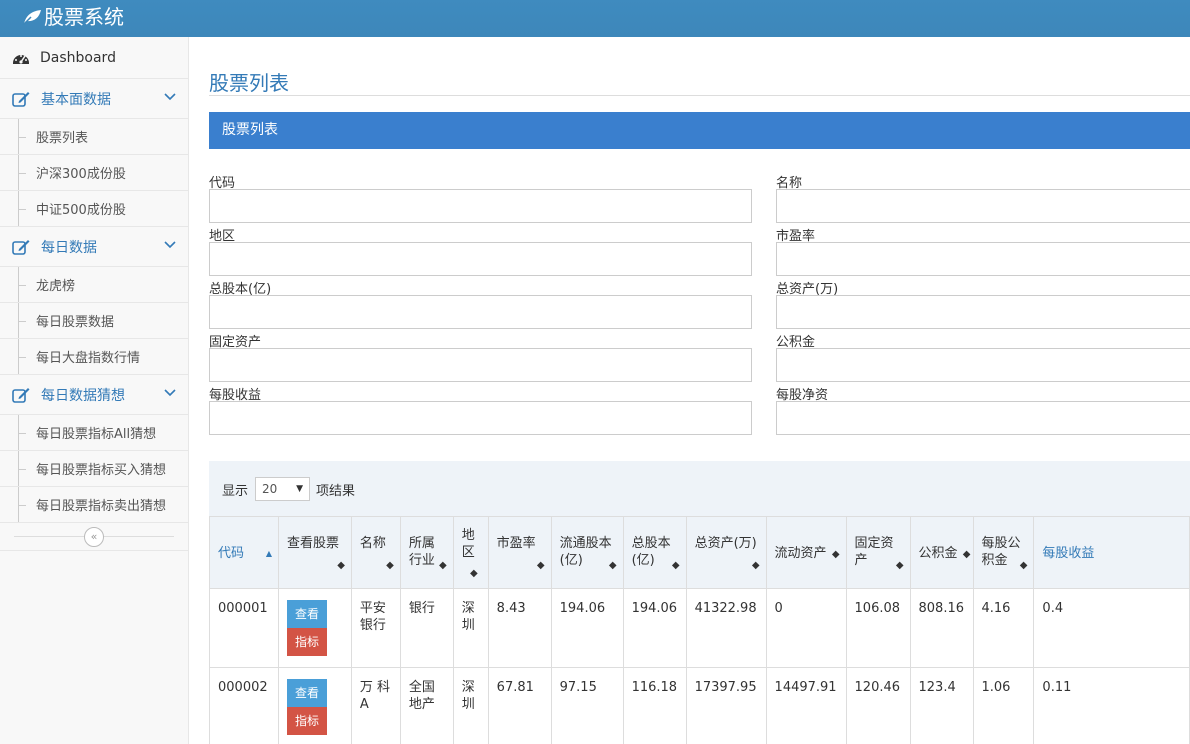 This screenshot has width=1190, height=744. I want to click on col-header-pe: 市盈率 ◆, so click(519, 552).